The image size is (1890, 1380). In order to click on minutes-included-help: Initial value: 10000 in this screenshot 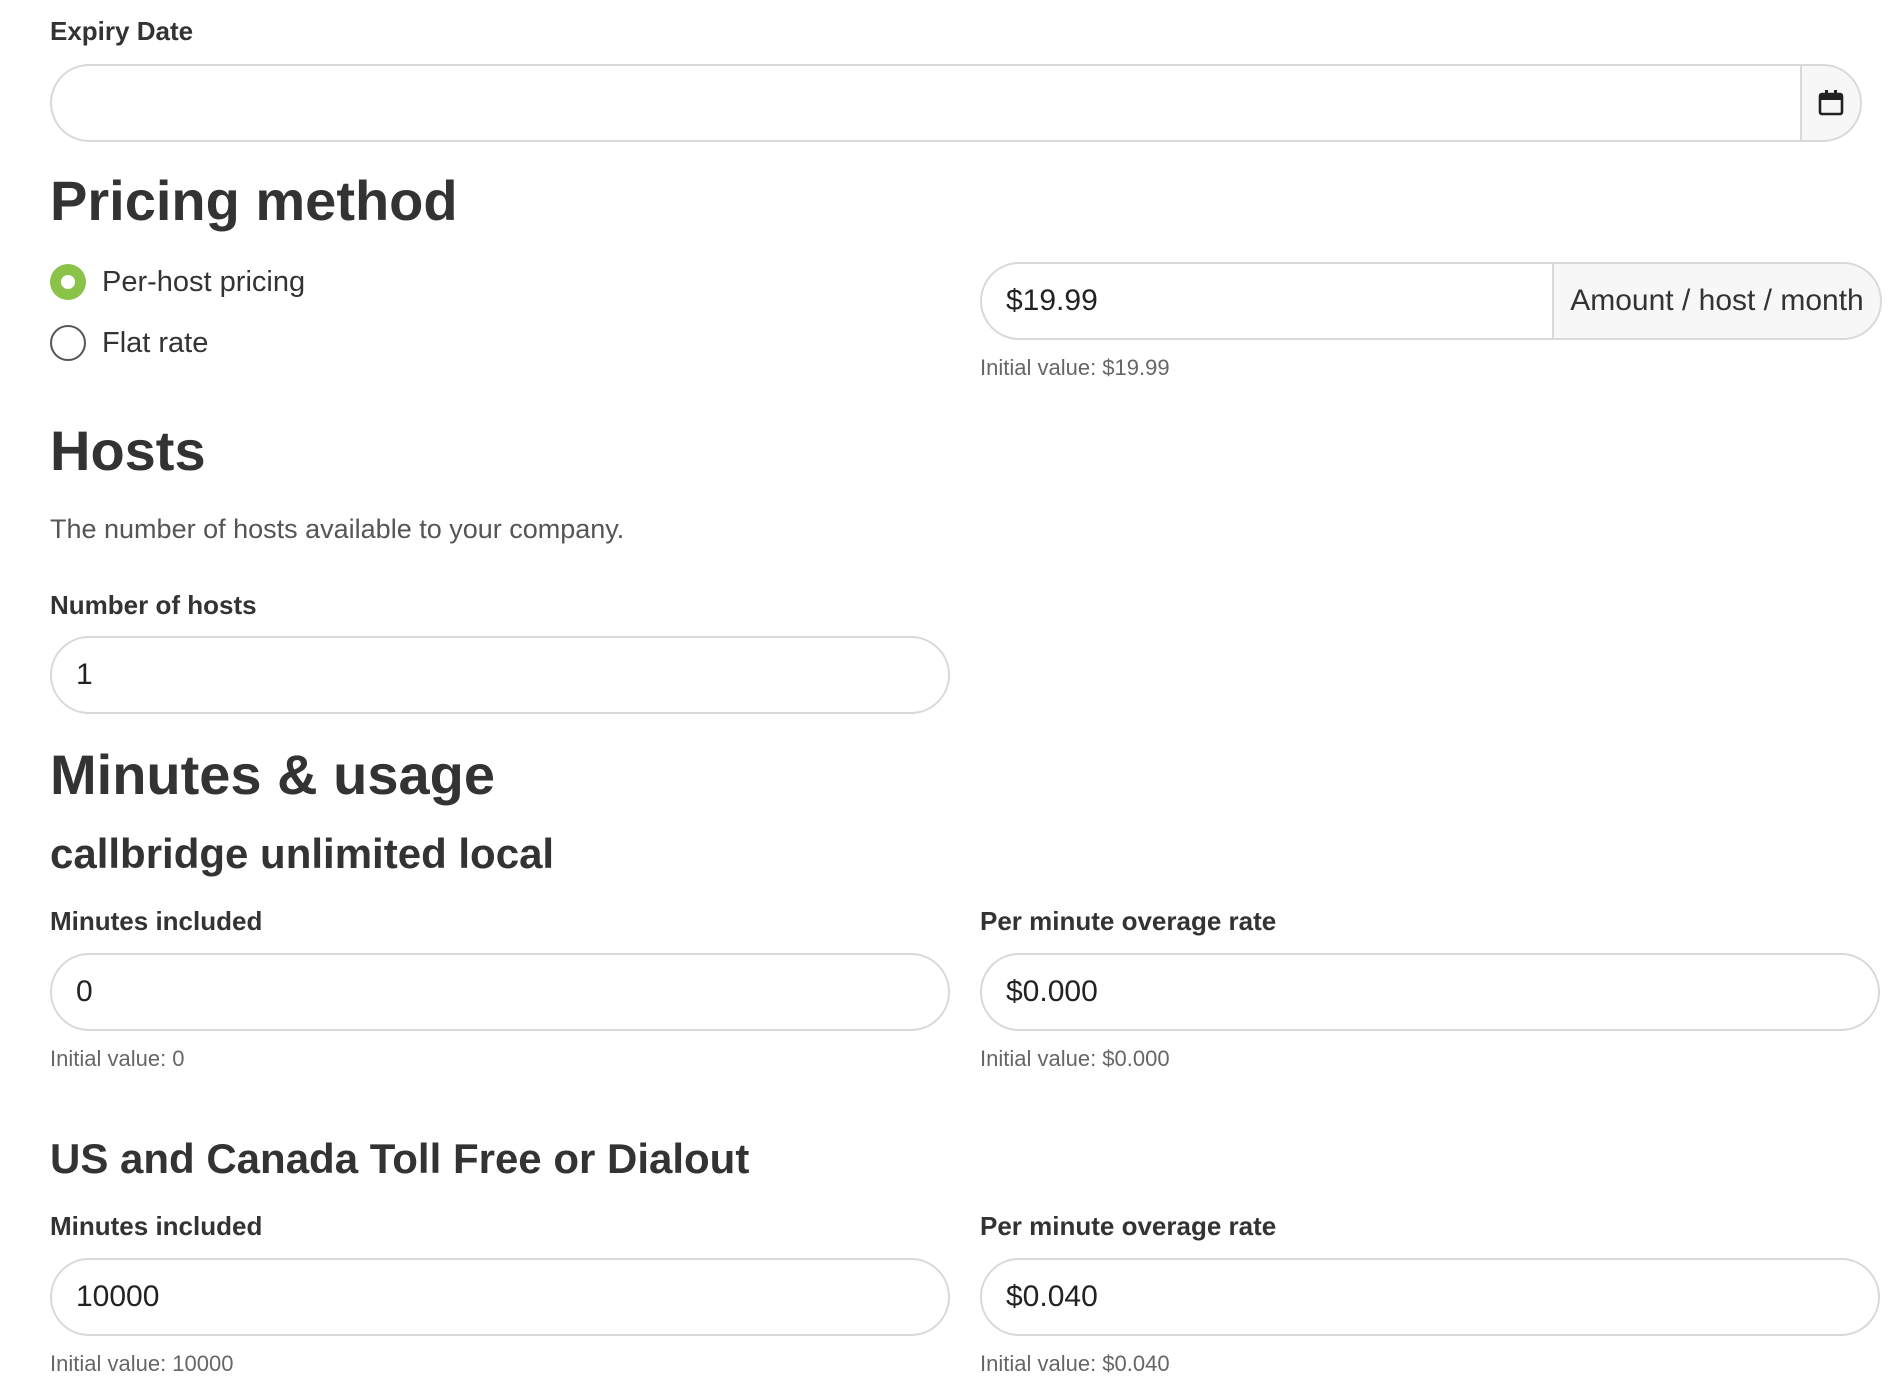, I will do `click(142, 1363)`.